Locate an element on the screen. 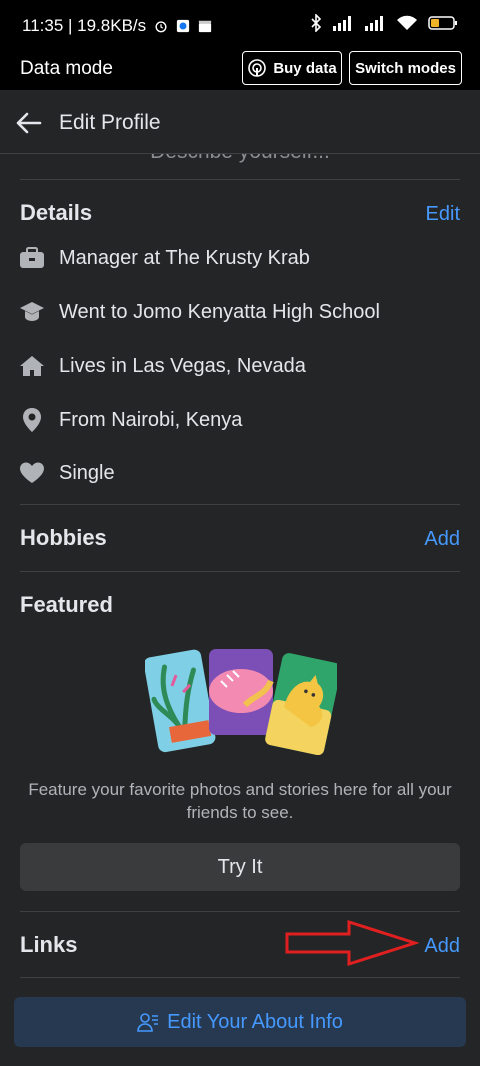 The image size is (480, 1066). status-right is located at coordinates (384, 23).